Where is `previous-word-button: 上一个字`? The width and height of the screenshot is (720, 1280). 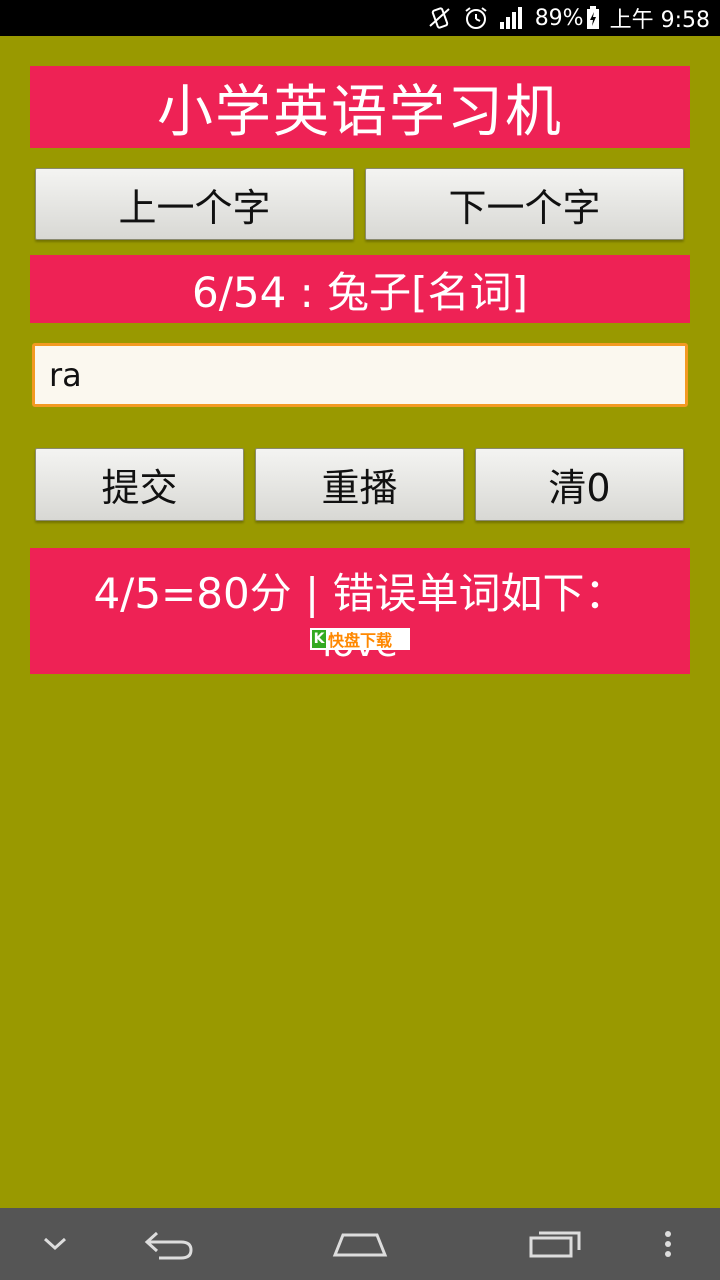 previous-word-button: 上一个字 is located at coordinates (194, 204).